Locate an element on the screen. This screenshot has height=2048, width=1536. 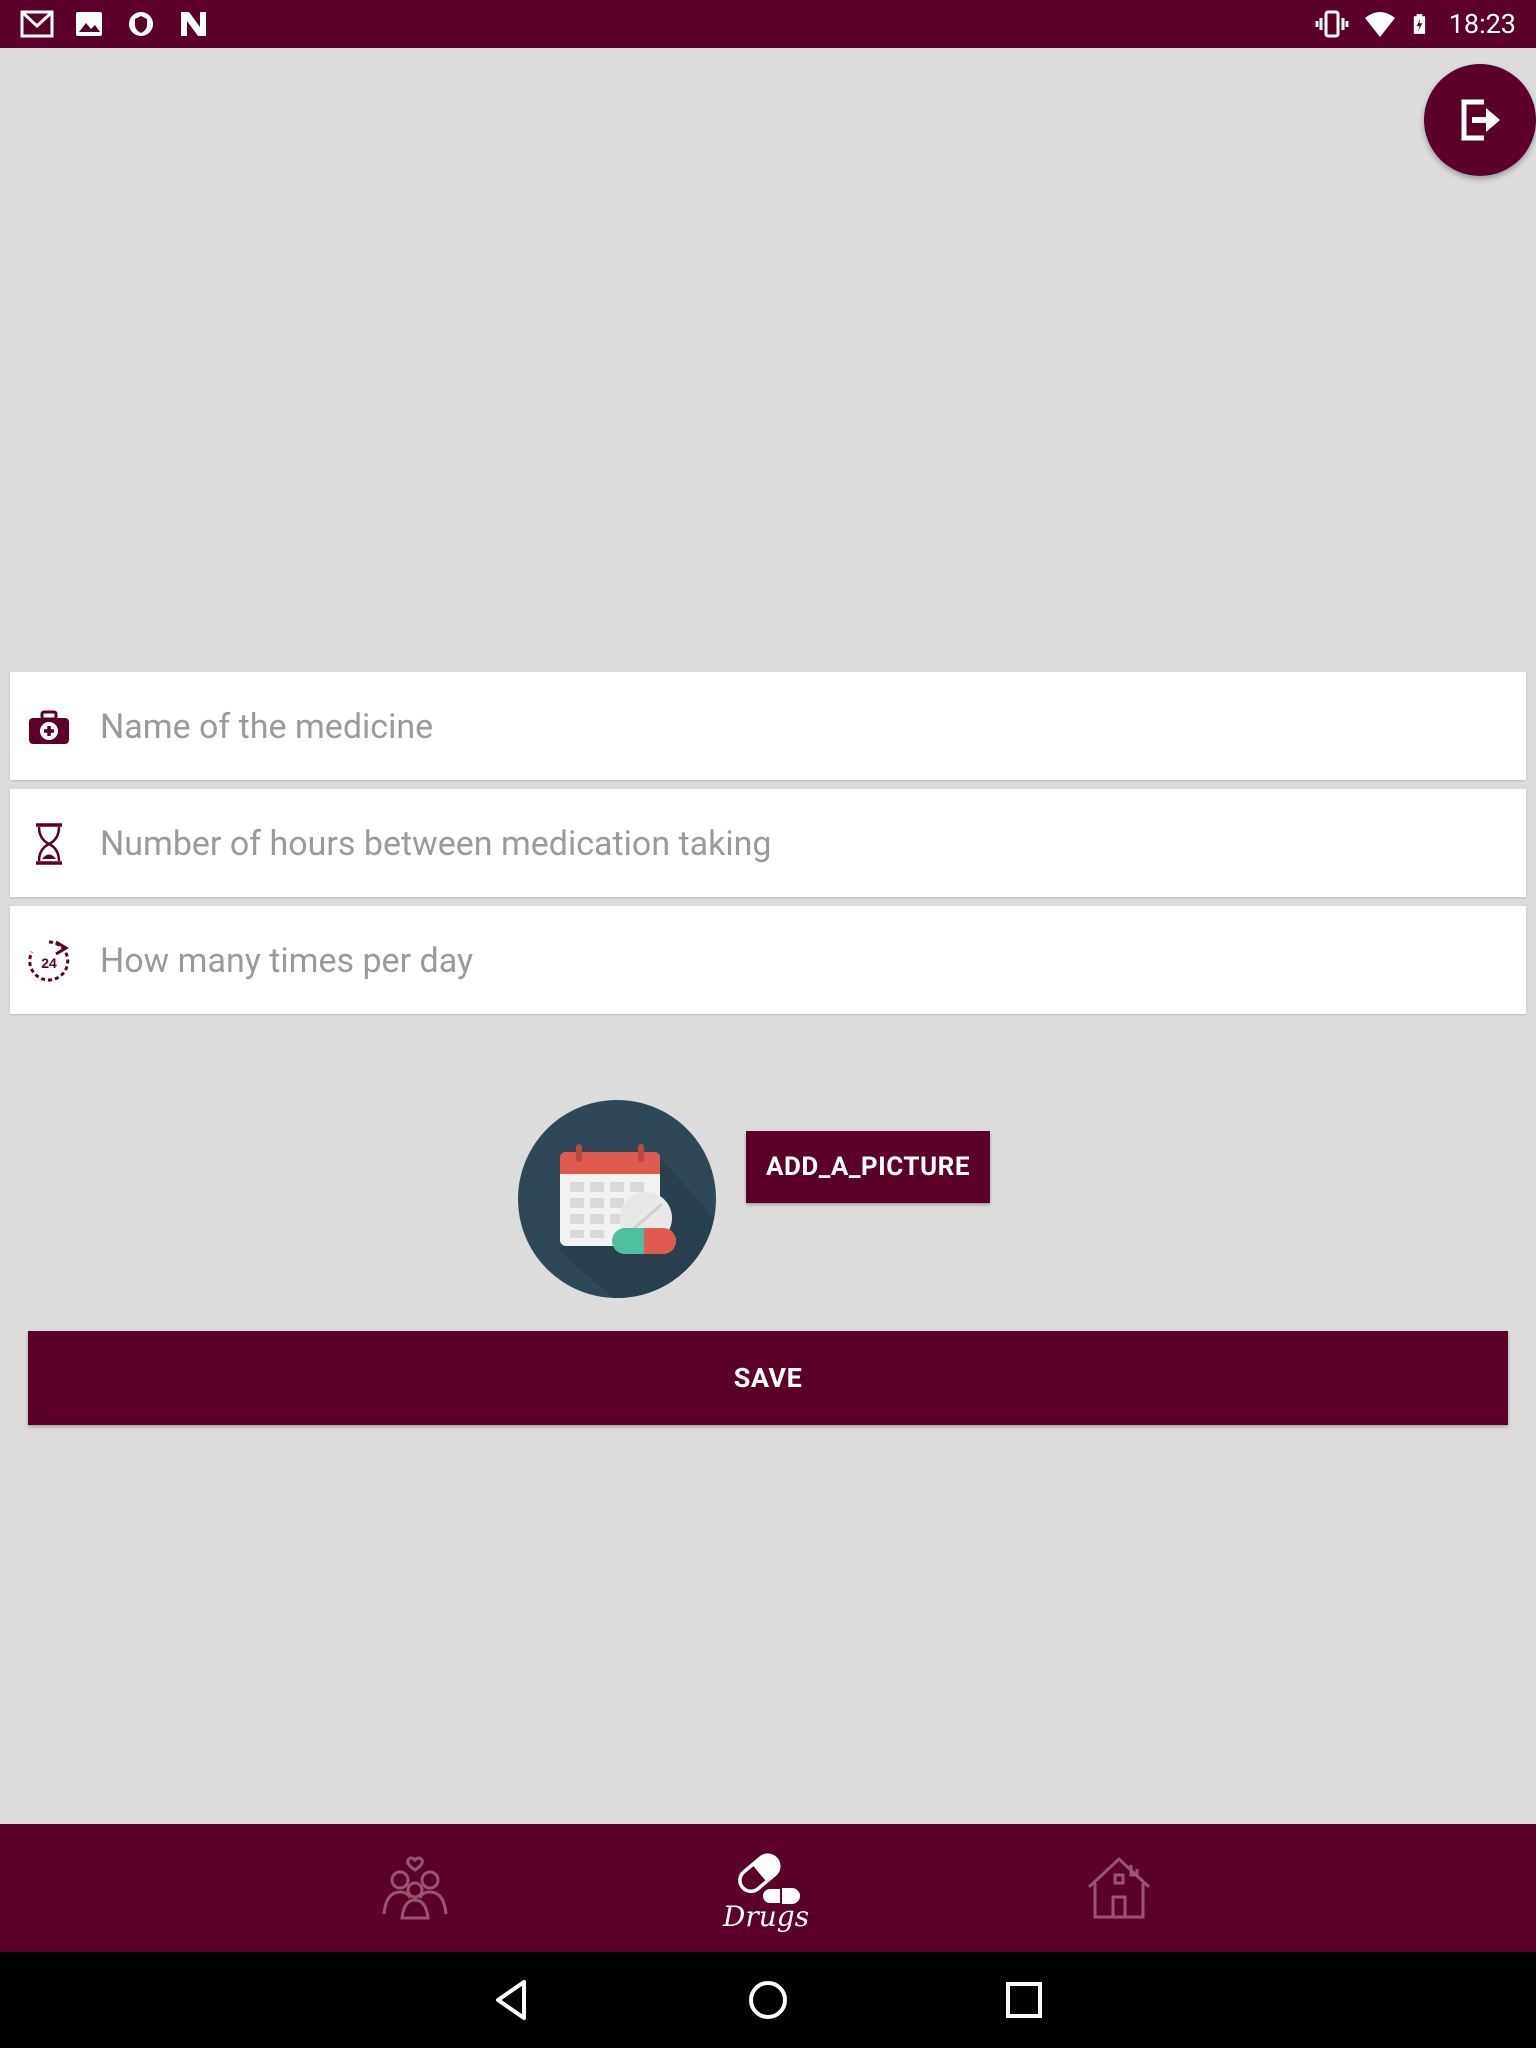
status-time: 18:23 is located at coordinates (1482, 24).